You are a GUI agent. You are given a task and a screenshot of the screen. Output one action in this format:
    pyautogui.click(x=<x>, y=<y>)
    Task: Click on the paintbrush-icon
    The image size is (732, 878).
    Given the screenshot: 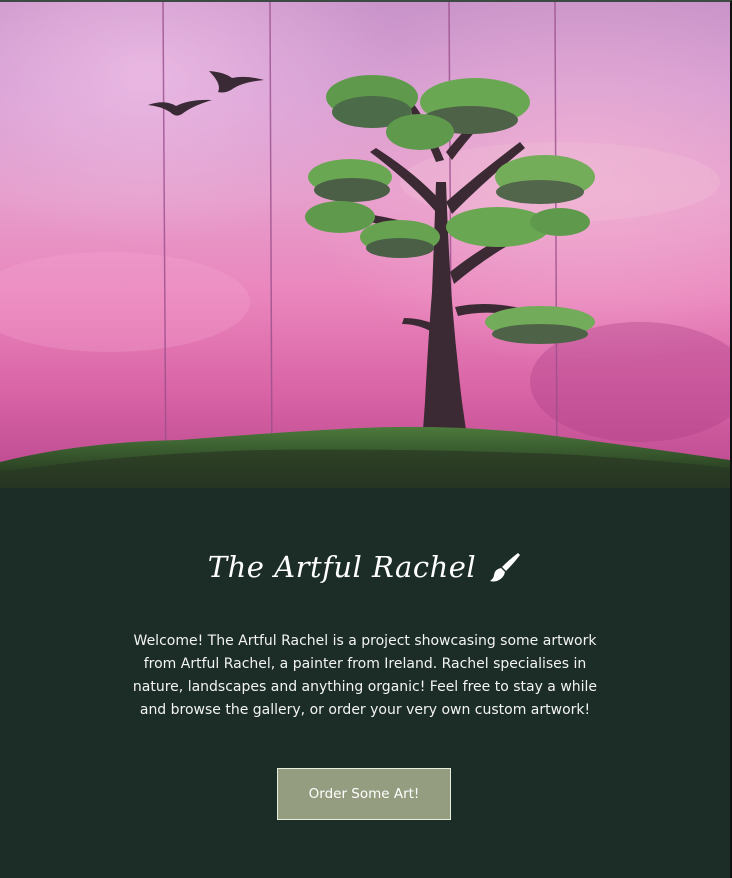 What is the action you would take?
    pyautogui.click(x=505, y=567)
    